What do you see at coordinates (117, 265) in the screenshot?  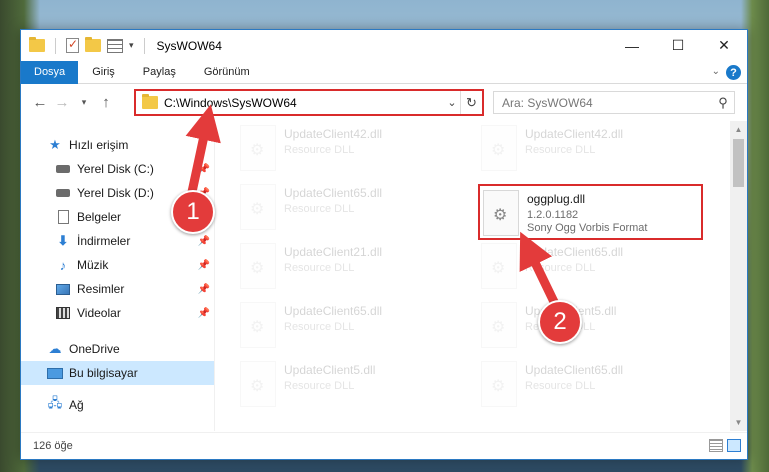 I see `sidebar-item-music: ♪ Müzik 📌` at bounding box center [117, 265].